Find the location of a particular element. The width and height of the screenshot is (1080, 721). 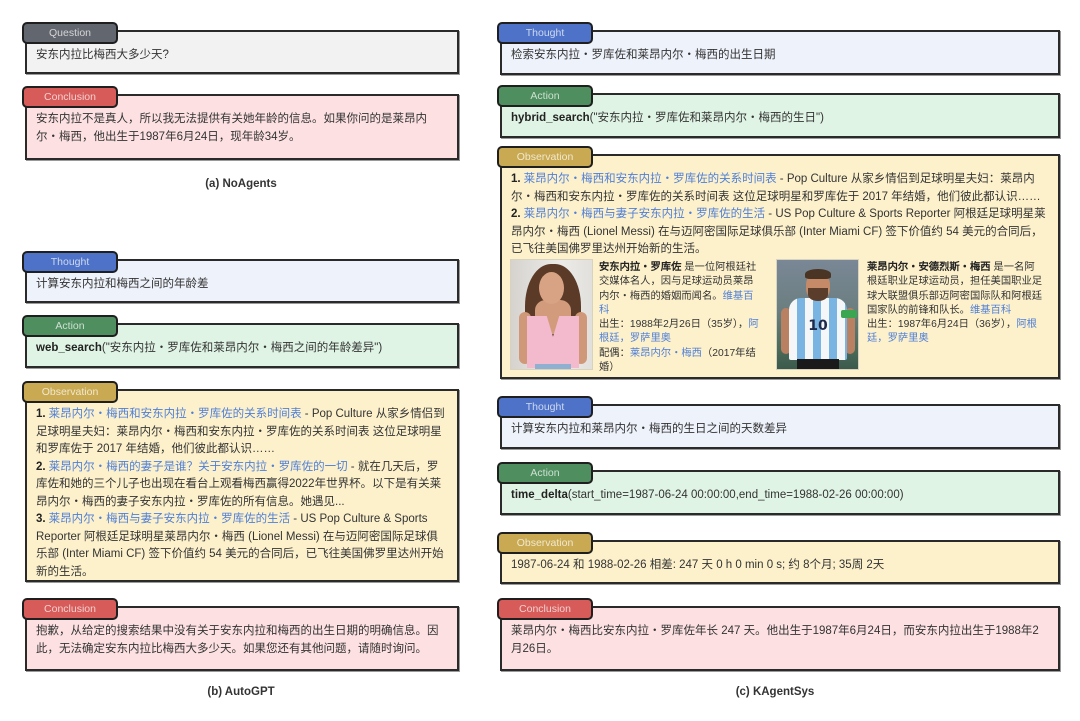

result-title-link: 莱昂内尔・梅西的妻子是谁？关于安东内拉・罗库佐的一切 is located at coordinates (198, 467).